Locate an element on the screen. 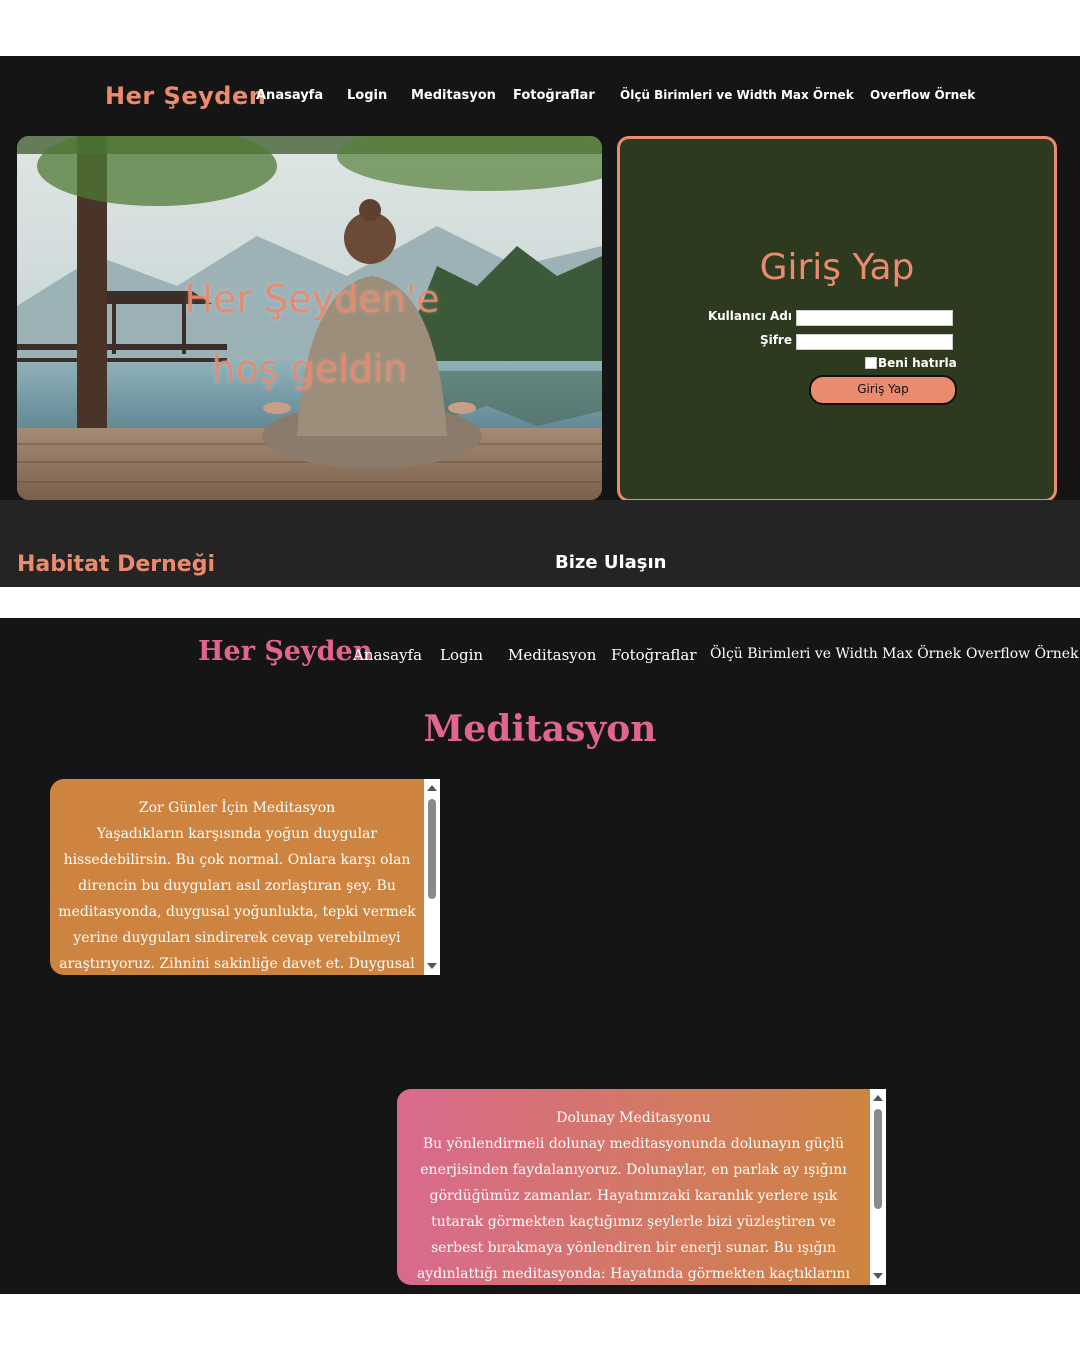 Image resolution: width=1080 pixels, height=1350 pixels. hero-image: Her Şeyden'e hoş geldin is located at coordinates (309, 318).